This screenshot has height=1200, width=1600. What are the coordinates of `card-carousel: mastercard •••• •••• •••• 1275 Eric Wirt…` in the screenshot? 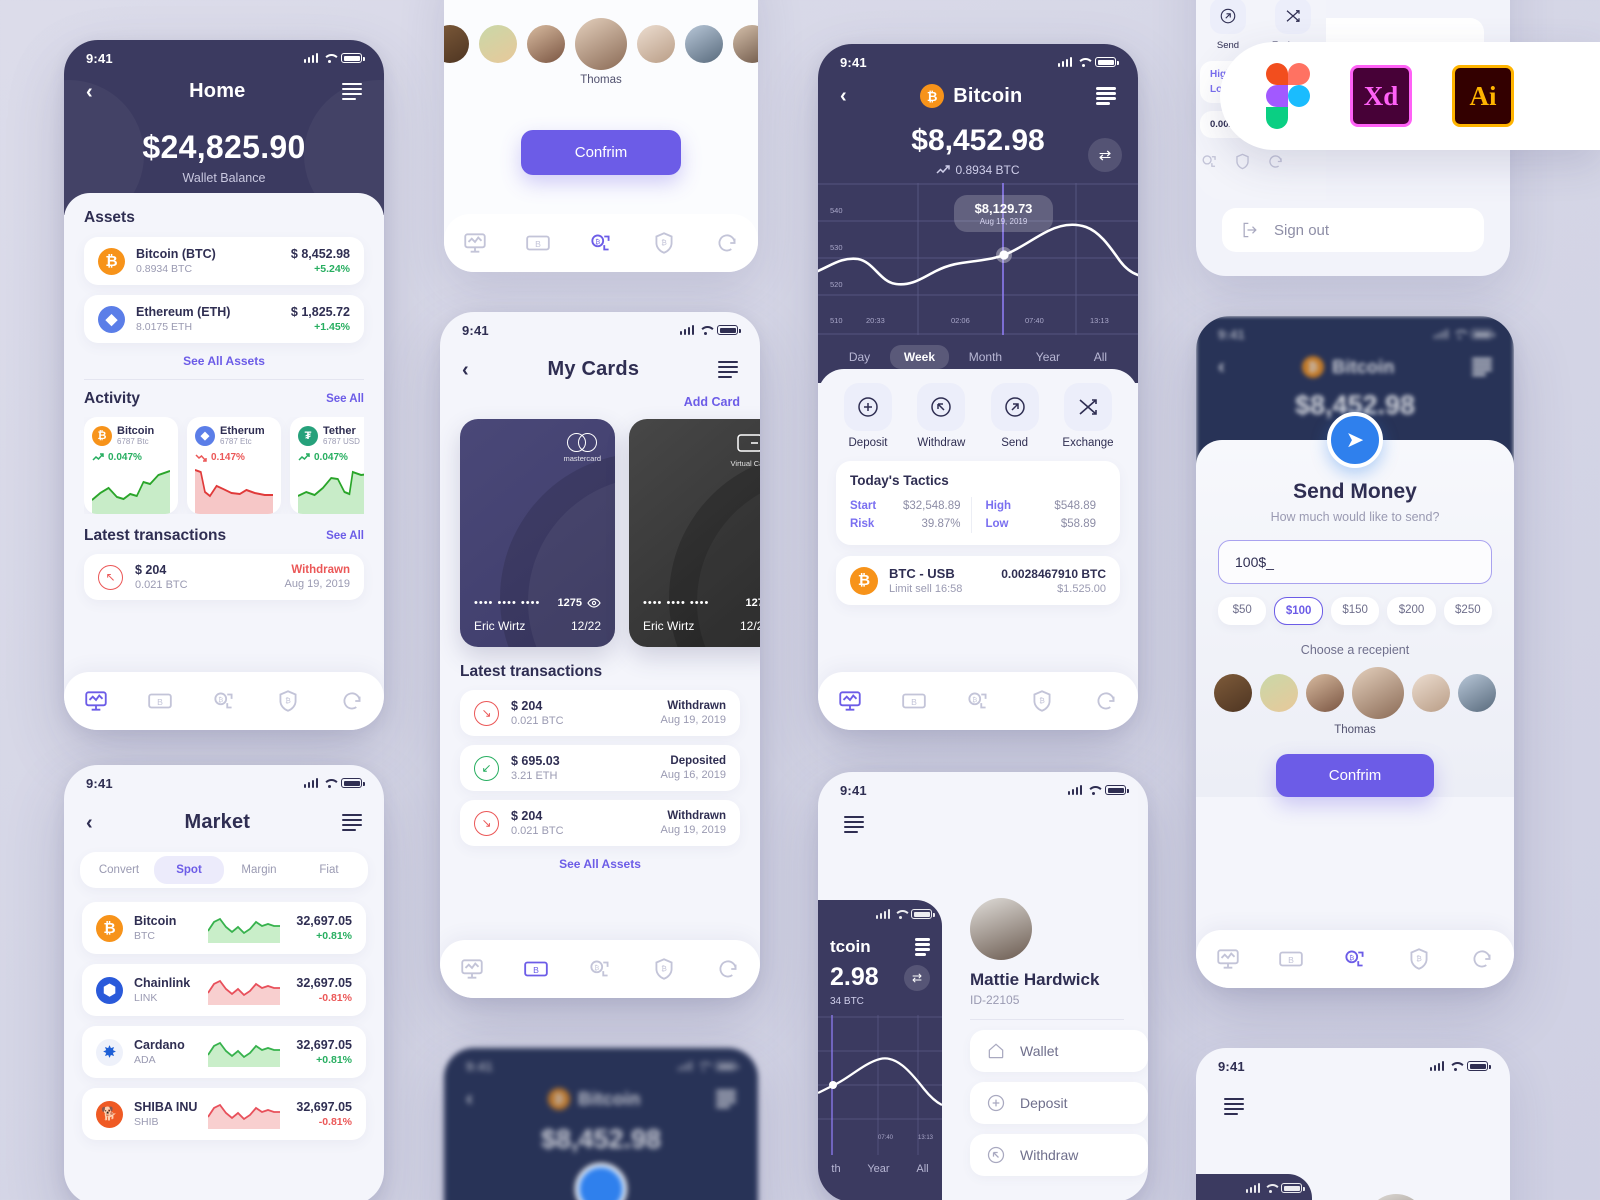 It's located at (600, 528).